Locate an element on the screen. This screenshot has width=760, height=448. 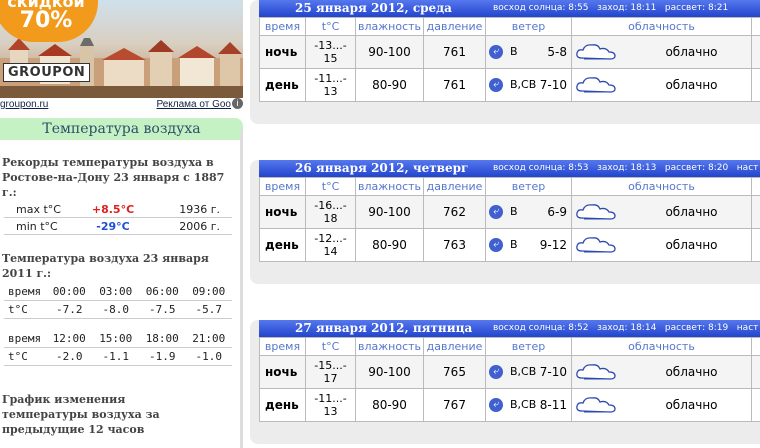
col-clouds: облачность is located at coordinates (661, 346).